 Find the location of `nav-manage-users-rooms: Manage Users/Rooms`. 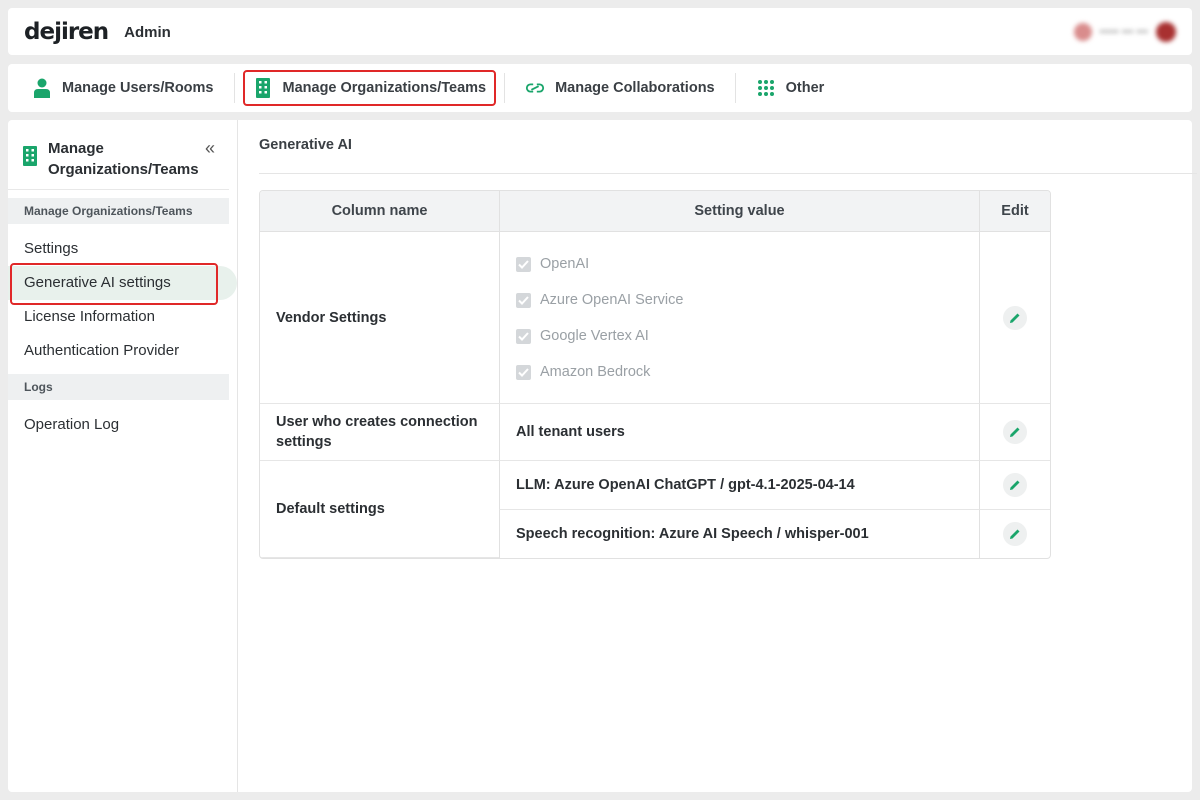

nav-manage-users-rooms: Manage Users/Rooms is located at coordinates (123, 88).